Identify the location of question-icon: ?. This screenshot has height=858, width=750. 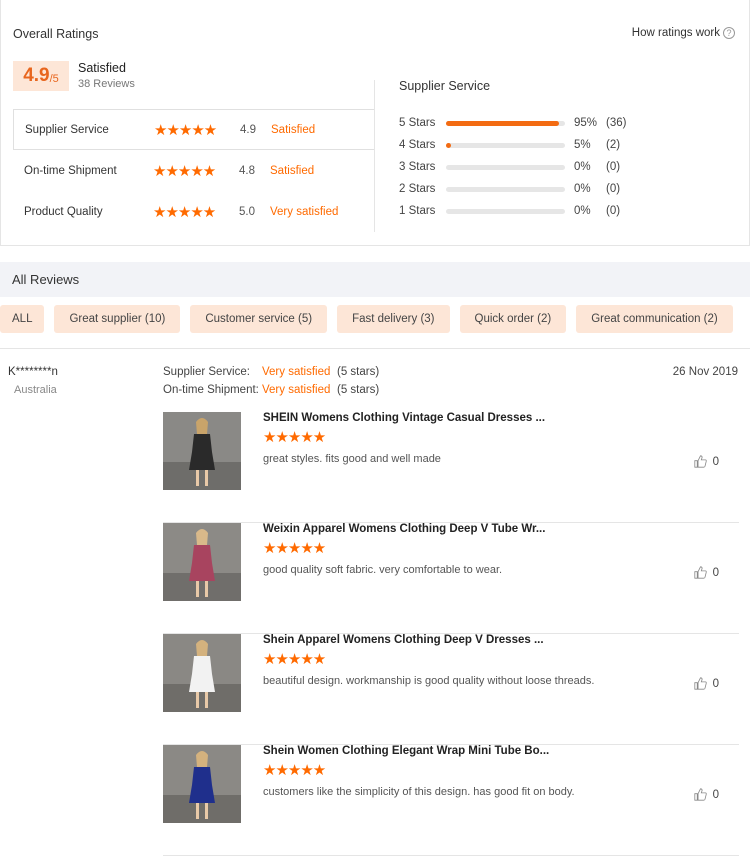
(729, 33).